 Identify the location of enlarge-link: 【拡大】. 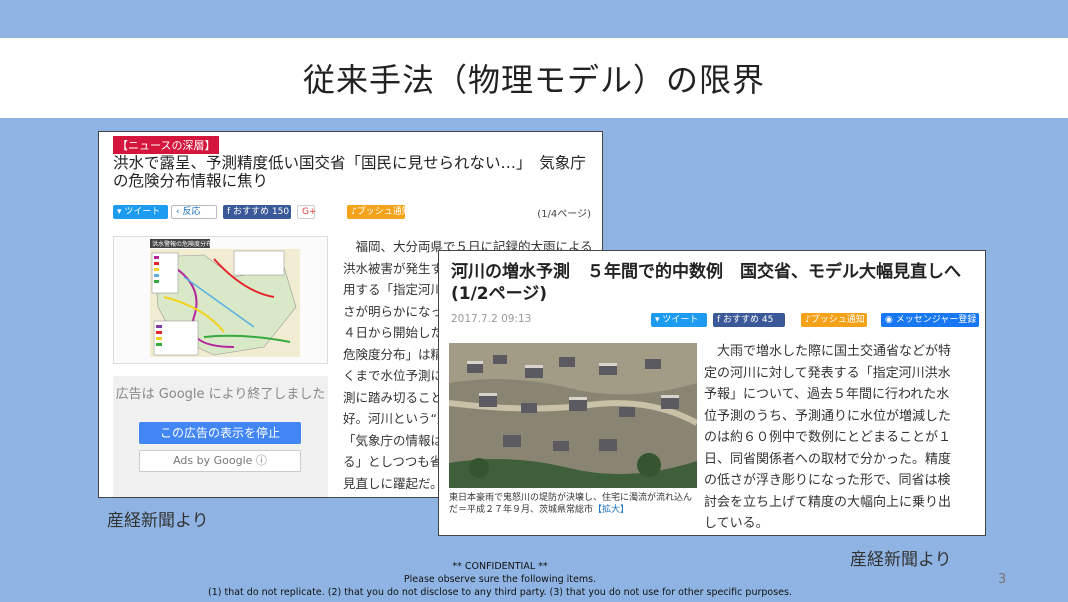
(611, 510).